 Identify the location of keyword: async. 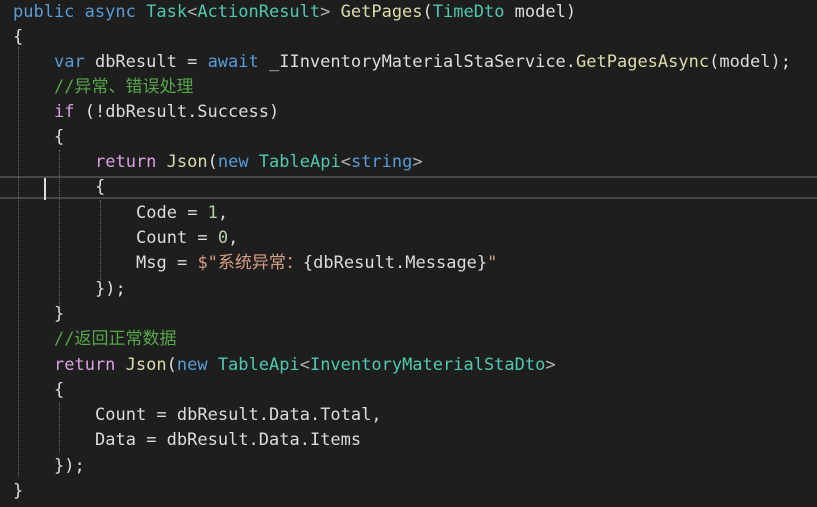
(110, 12).